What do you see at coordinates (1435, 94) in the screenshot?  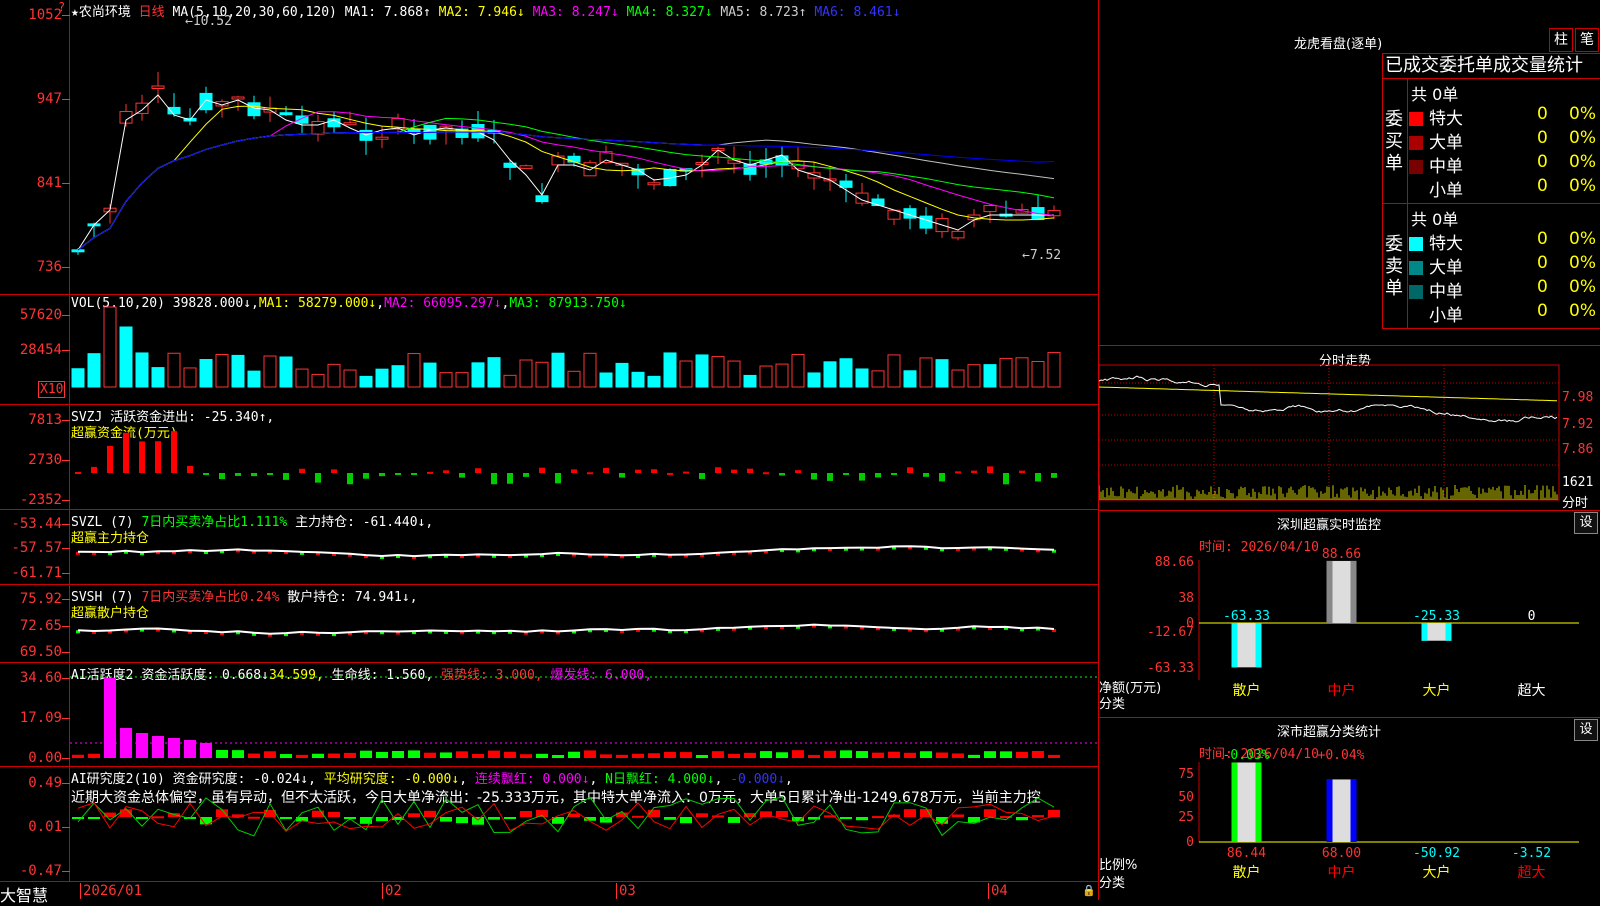 I see `buy-total: 共 0单` at bounding box center [1435, 94].